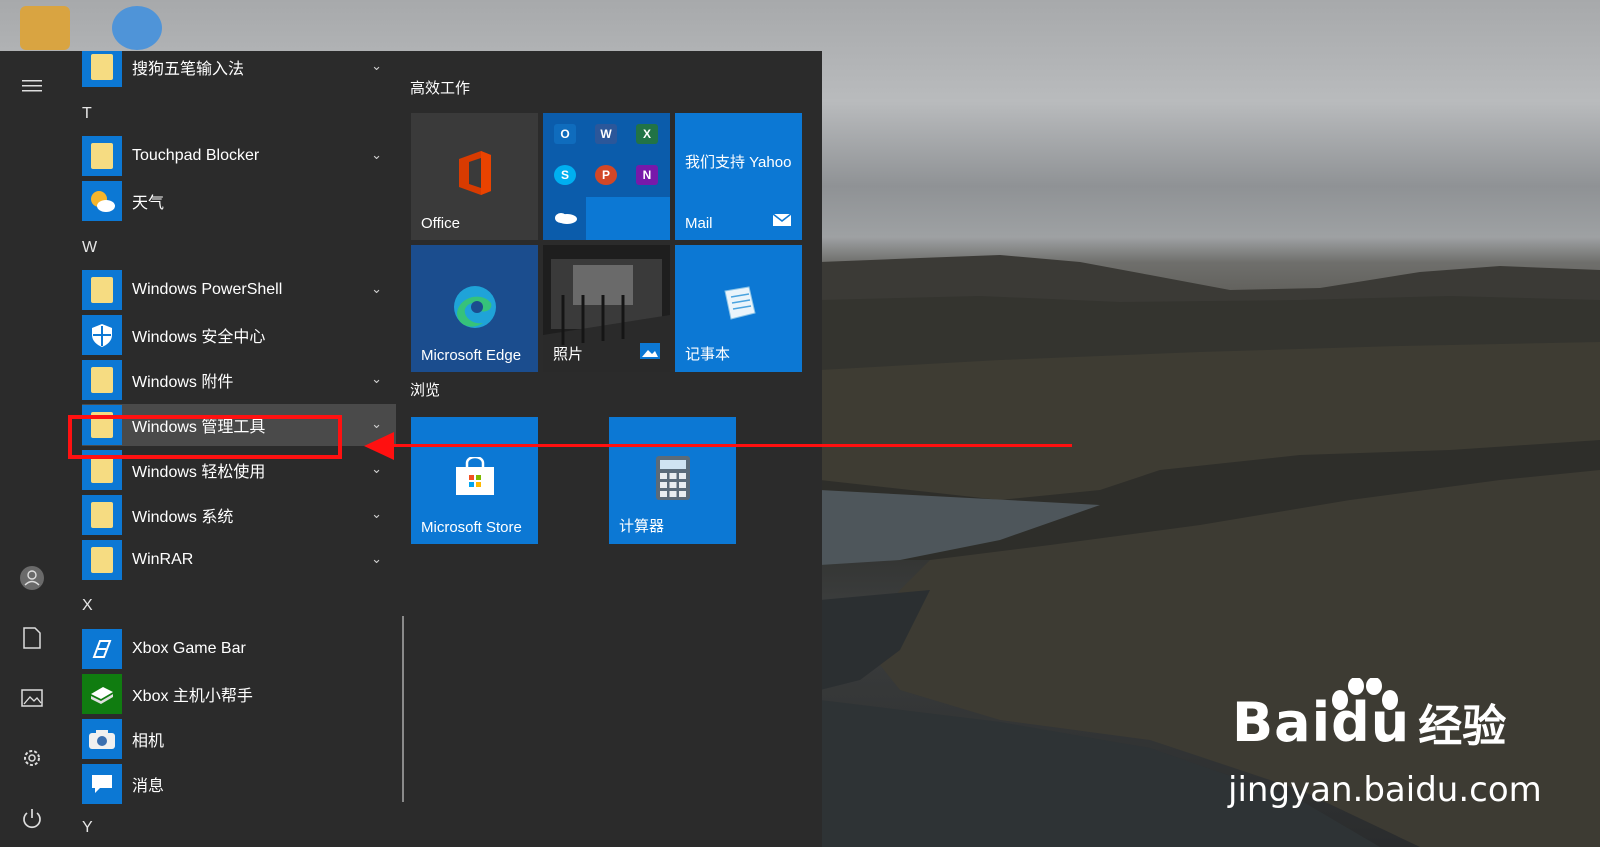  I want to click on mail-tile-promo-text: 我们支持 Yahoo, so click(738, 162).